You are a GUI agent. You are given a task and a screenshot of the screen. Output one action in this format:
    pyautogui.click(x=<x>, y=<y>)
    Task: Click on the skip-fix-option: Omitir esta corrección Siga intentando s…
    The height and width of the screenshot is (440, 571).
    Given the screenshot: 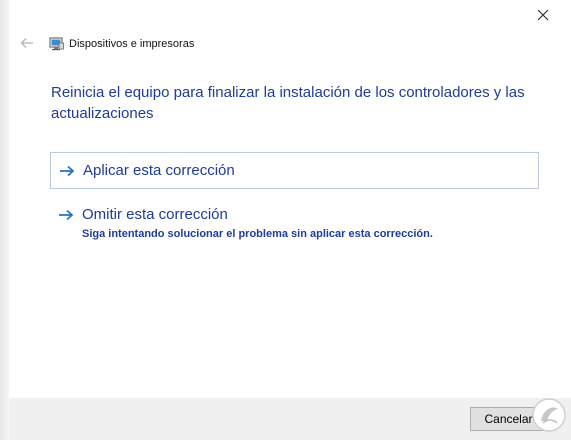 What is the action you would take?
    pyautogui.click(x=294, y=224)
    